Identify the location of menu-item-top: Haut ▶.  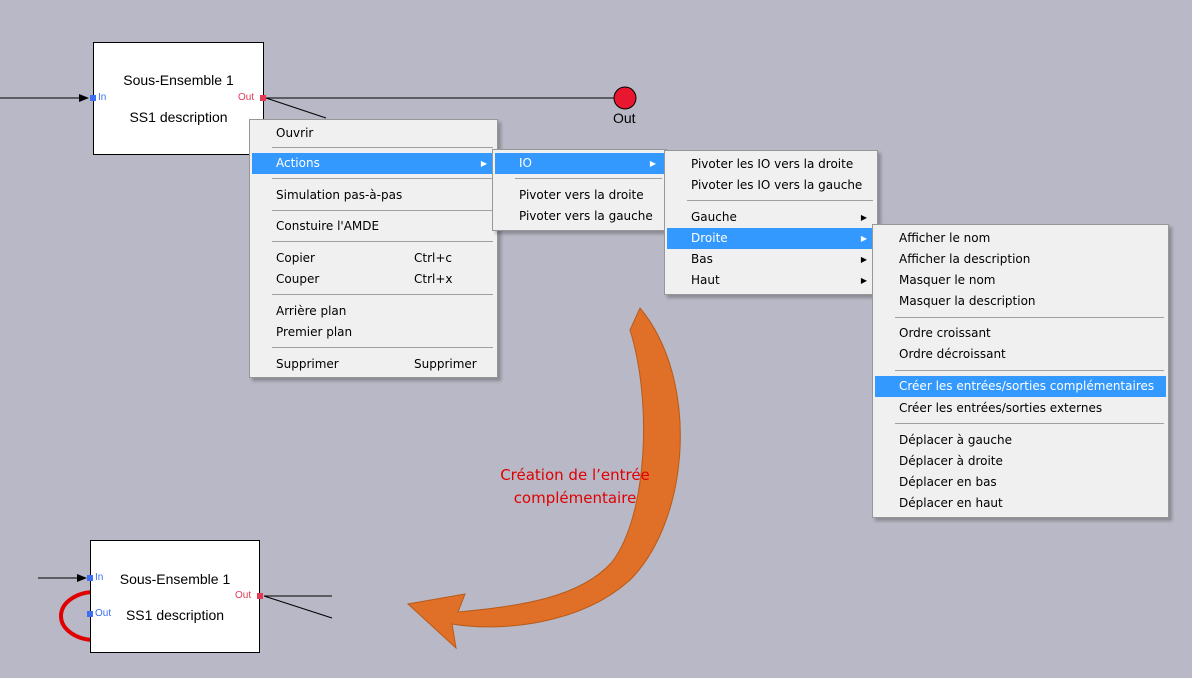
(771, 280).